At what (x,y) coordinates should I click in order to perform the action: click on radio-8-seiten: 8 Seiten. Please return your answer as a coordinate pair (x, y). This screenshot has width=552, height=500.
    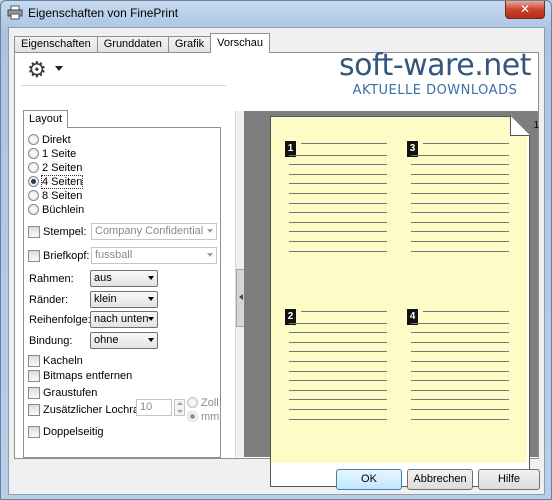
    Looking at the image, I should click on (55, 195).